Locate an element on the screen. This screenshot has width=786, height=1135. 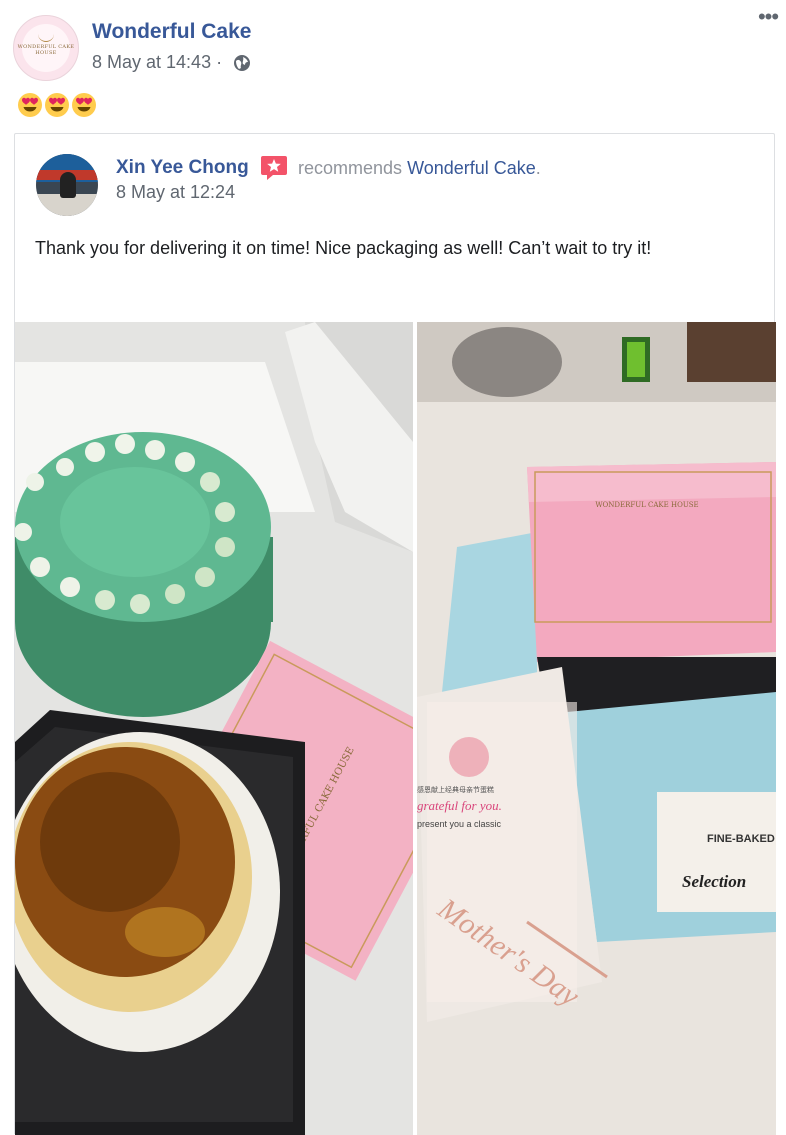
page-avatar: WONDERFUL CAKE HOUSE is located at coordinates (46, 48).